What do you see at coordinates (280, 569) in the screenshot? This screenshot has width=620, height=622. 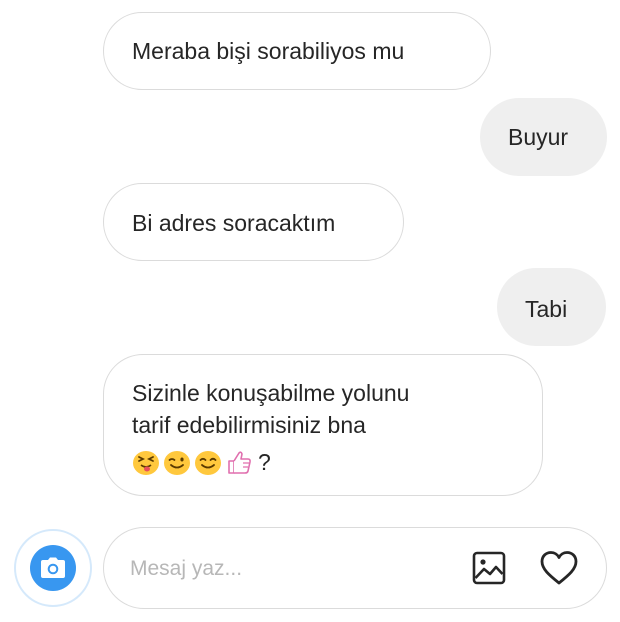 I see `message-input` at bounding box center [280, 569].